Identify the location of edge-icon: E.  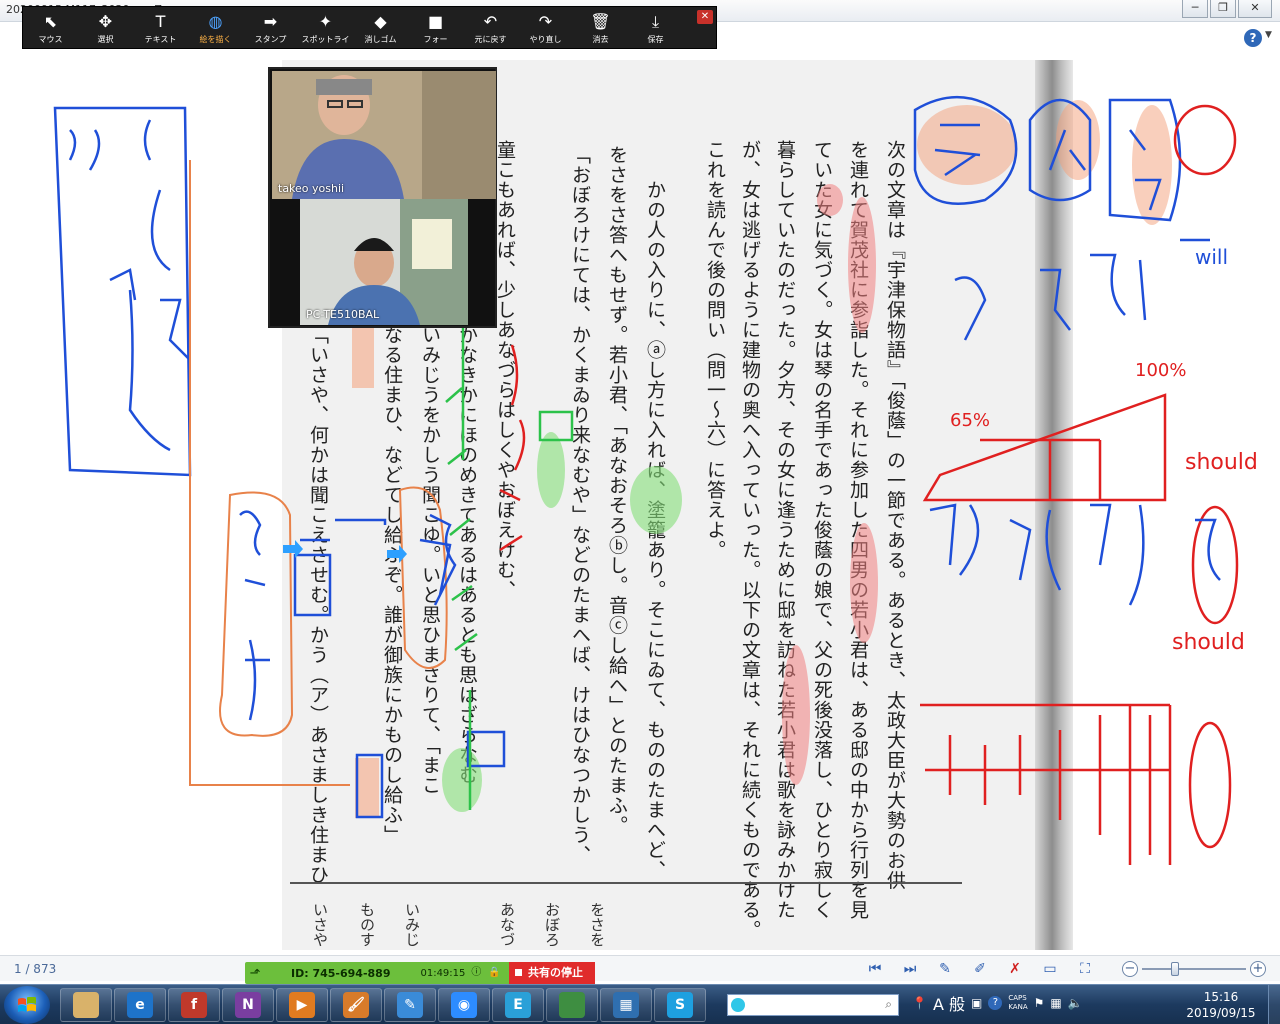
(518, 1005).